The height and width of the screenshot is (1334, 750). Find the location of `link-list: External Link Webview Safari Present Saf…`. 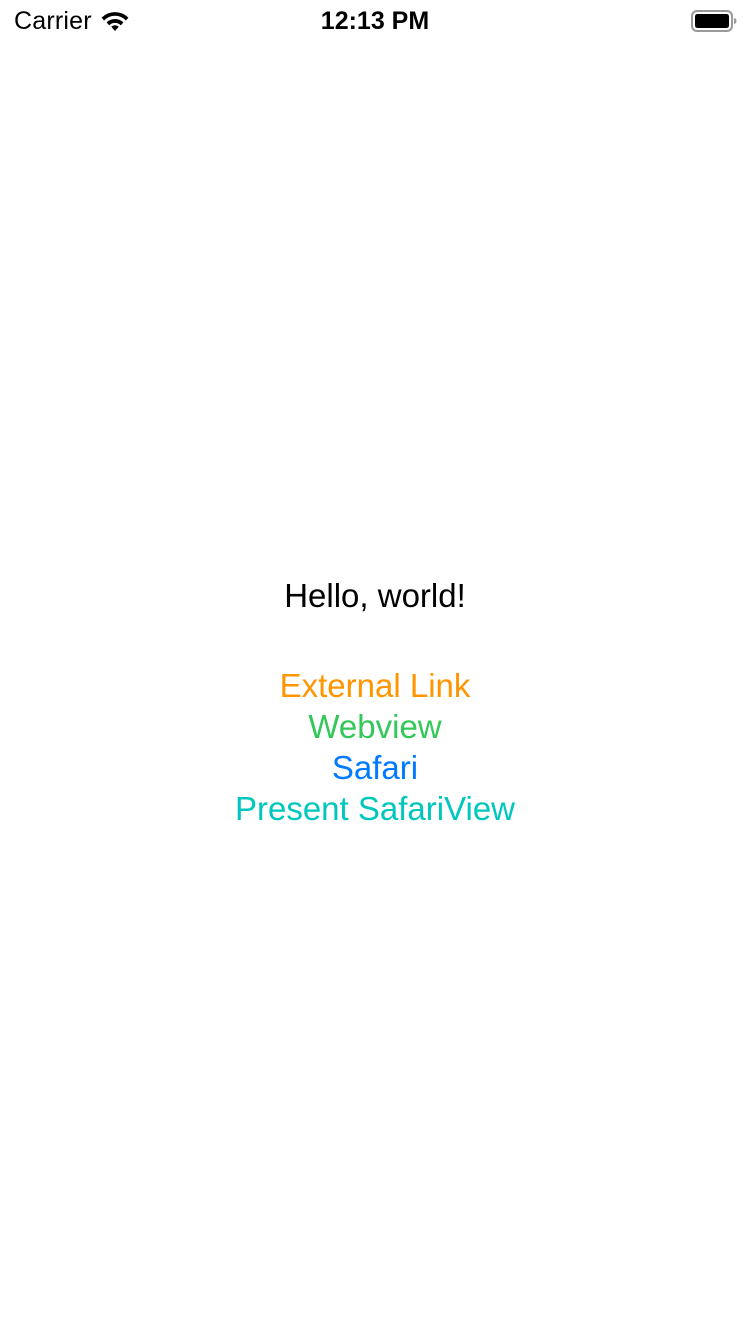

link-list: External Link Webview Safari Present Saf… is located at coordinates (375, 747).